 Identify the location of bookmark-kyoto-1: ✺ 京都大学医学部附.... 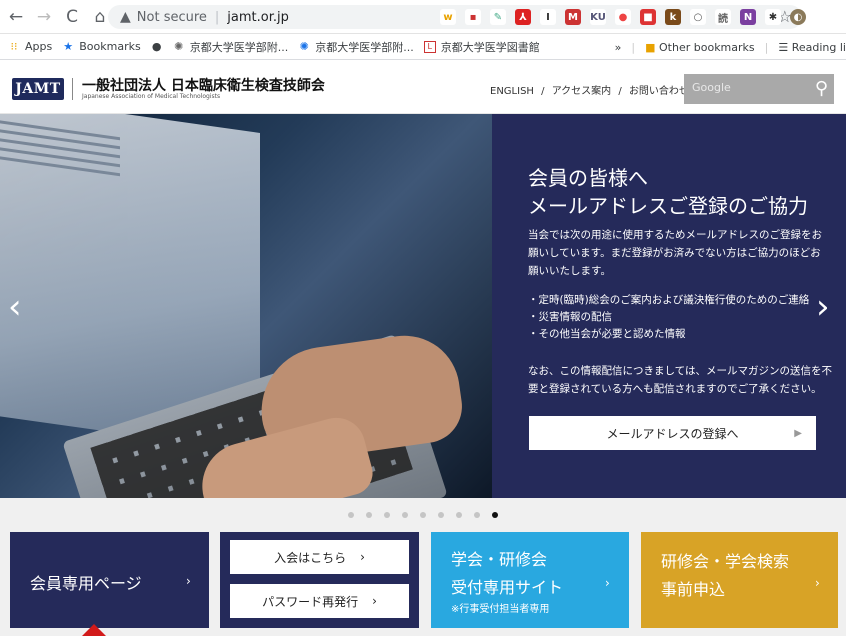
(230, 47).